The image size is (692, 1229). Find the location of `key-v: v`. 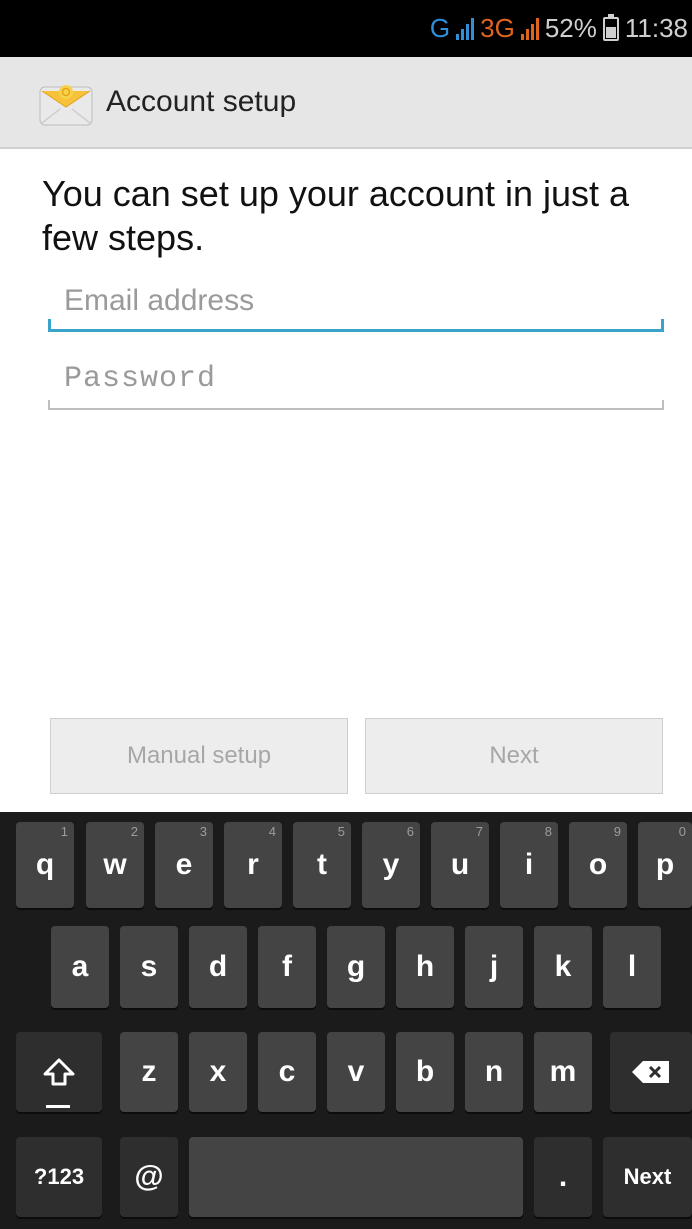

key-v: v is located at coordinates (356, 1072).